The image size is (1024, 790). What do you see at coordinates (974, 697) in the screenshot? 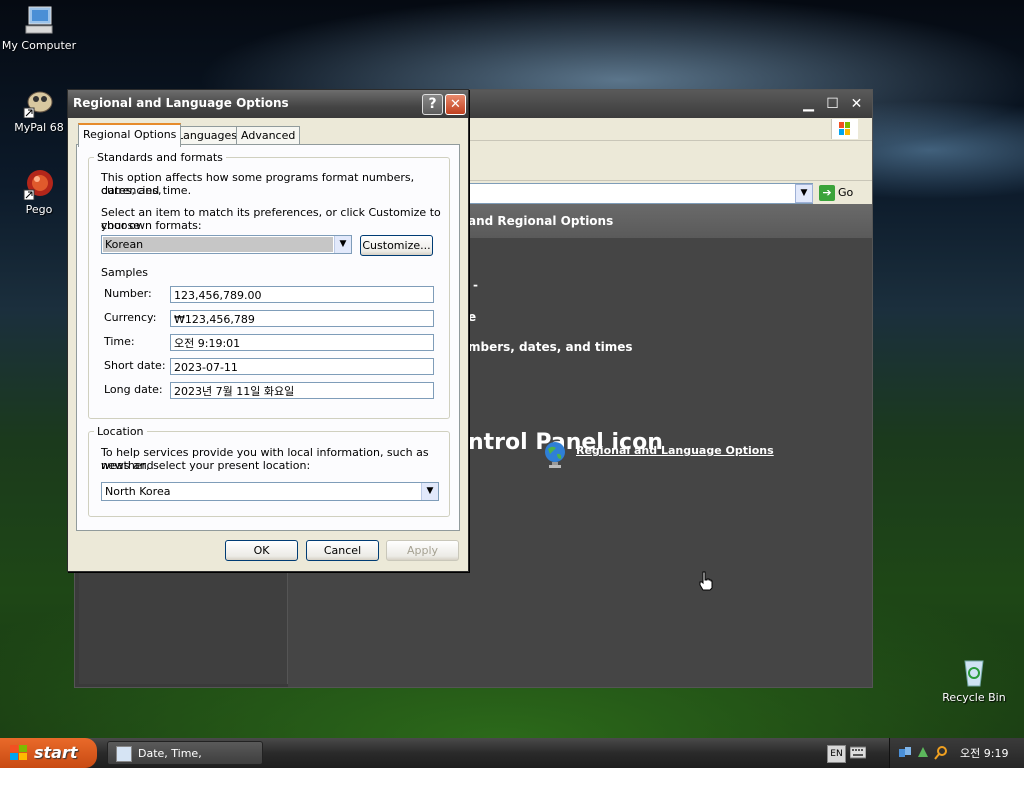
I see `desktop-icon-label: Recycle Bin` at bounding box center [974, 697].